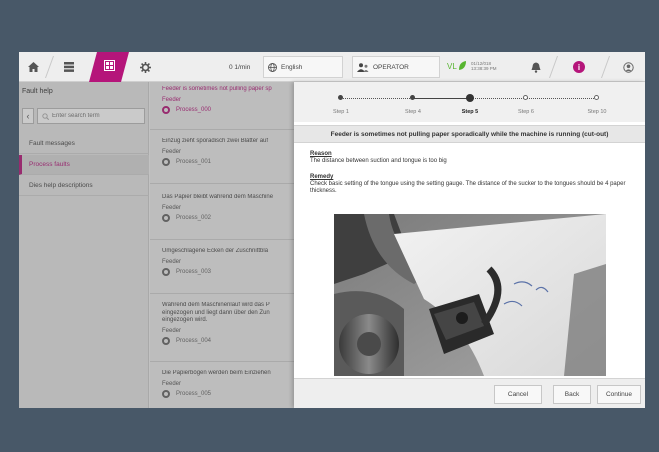 The image size is (659, 452). I want to click on step-label: Step 4, so click(413, 112).